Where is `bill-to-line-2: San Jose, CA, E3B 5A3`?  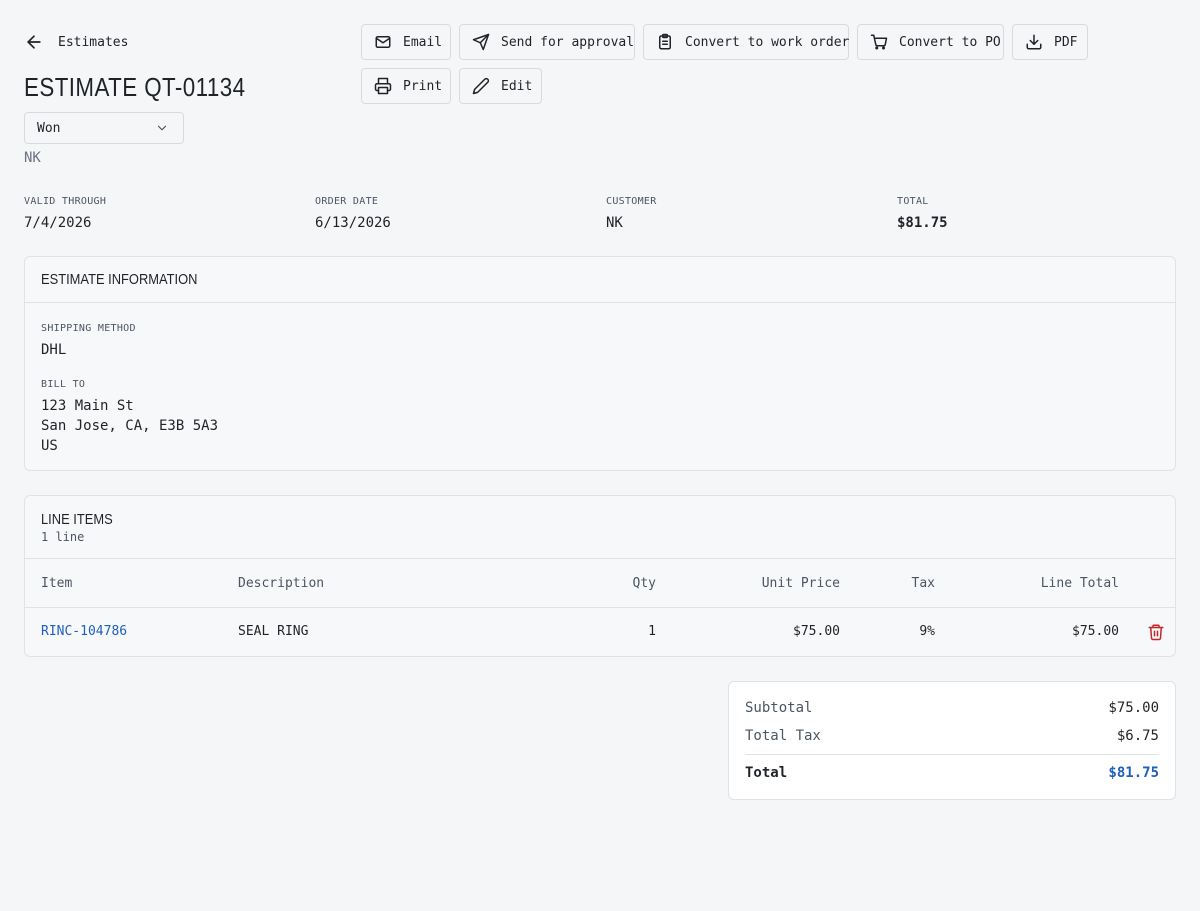
bill-to-line-2: San Jose, CA, E3B 5A3 is located at coordinates (130, 426).